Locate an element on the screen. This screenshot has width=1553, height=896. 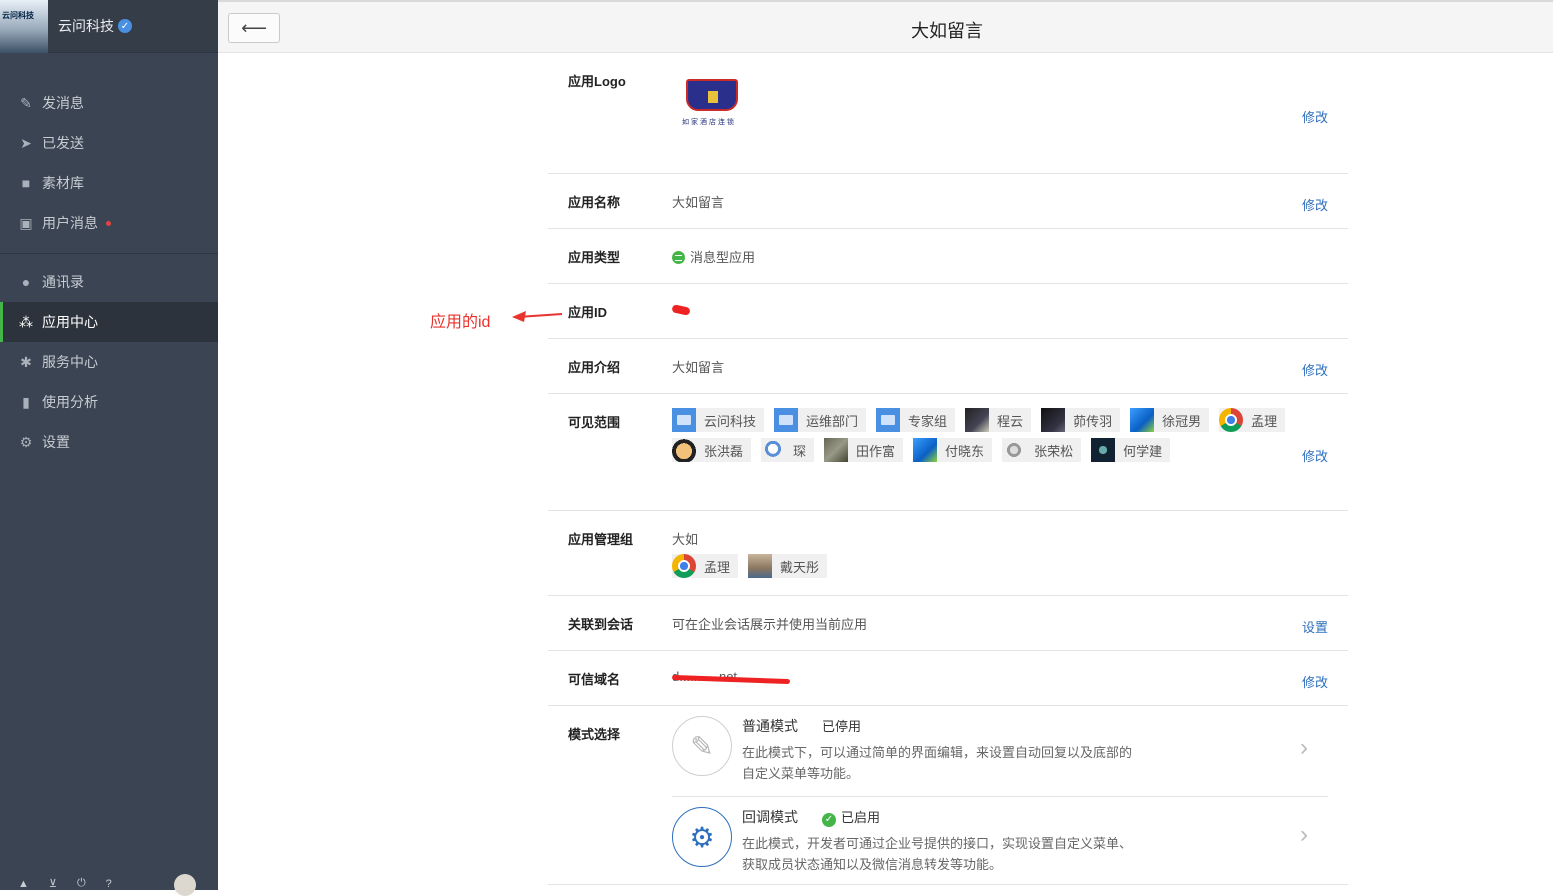
nav-label: 设置 is located at coordinates (56, 442).